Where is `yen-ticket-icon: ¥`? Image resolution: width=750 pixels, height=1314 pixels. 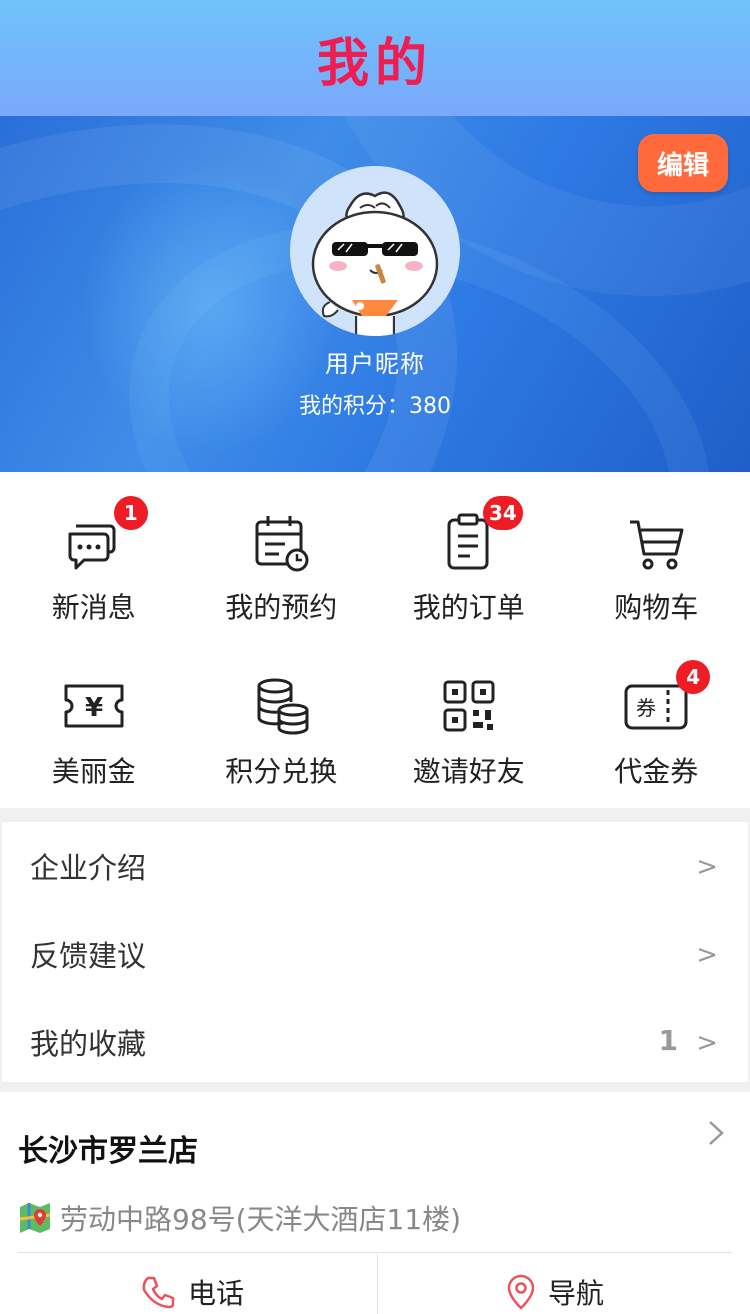 yen-ticket-icon: ¥ is located at coordinates (94, 706).